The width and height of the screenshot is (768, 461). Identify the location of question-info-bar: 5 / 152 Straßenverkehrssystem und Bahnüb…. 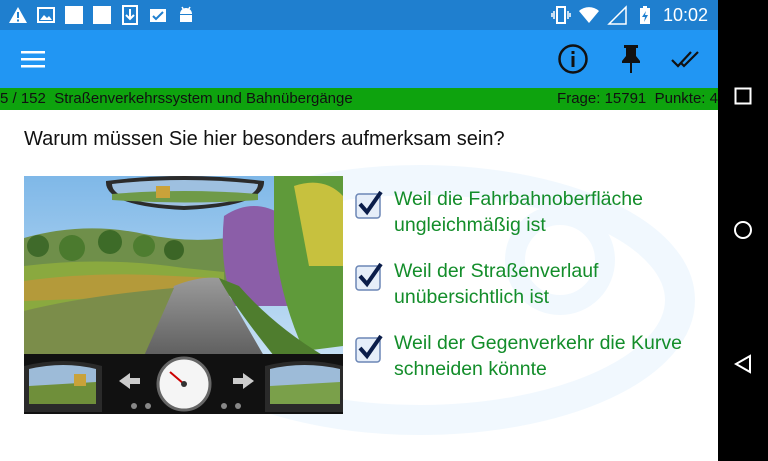
(359, 99).